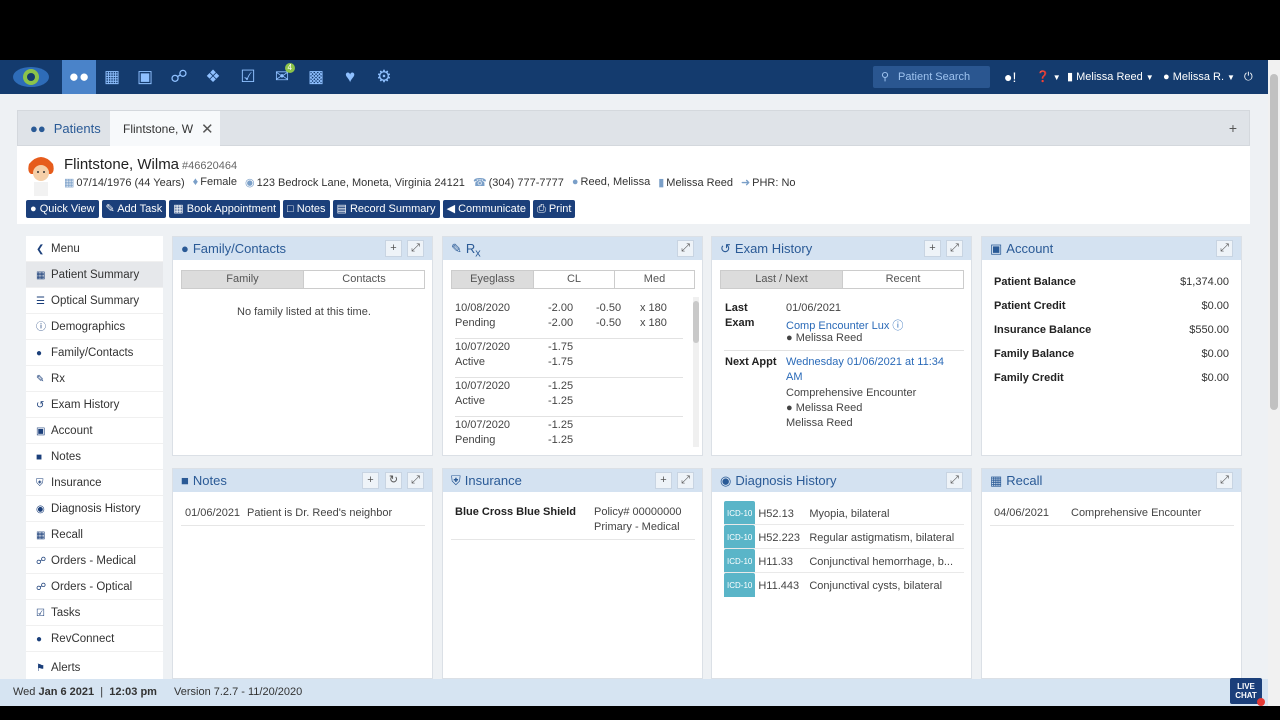 This screenshot has width=1280, height=720. I want to click on rx-row: 10/07/2020 Active -1.75 -1.75, so click(569, 358).